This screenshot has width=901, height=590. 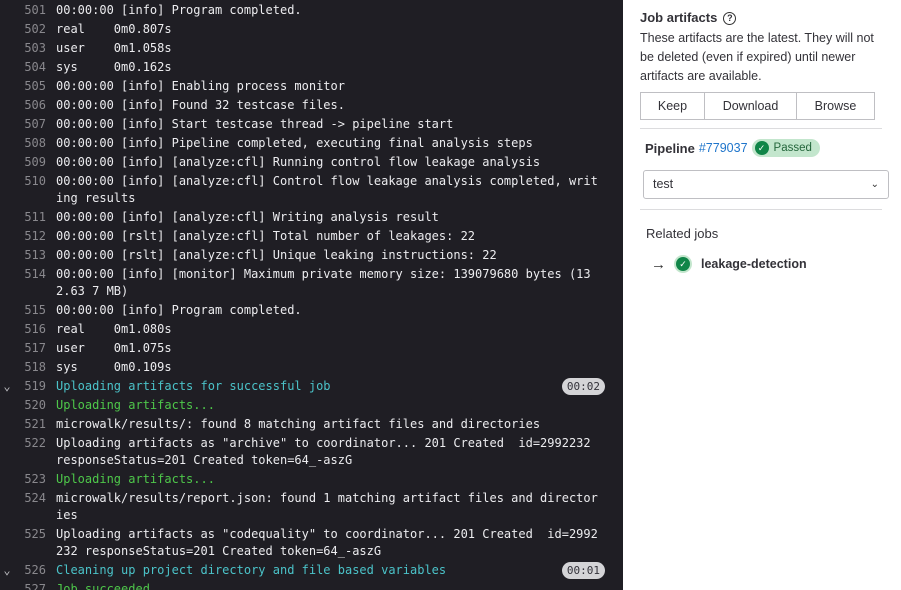 I want to click on line-number: 525, so click(x=35, y=534).